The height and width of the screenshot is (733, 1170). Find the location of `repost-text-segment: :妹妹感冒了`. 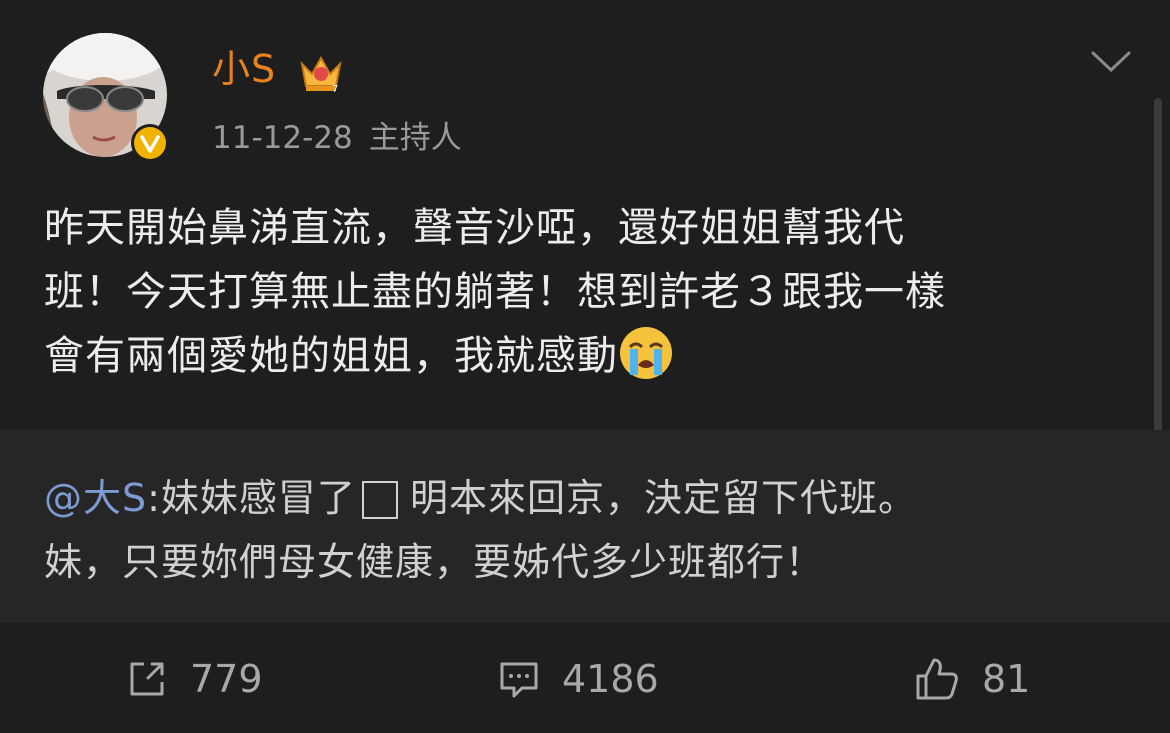

repost-text-segment: :妹妹感冒了 is located at coordinates (251, 498).